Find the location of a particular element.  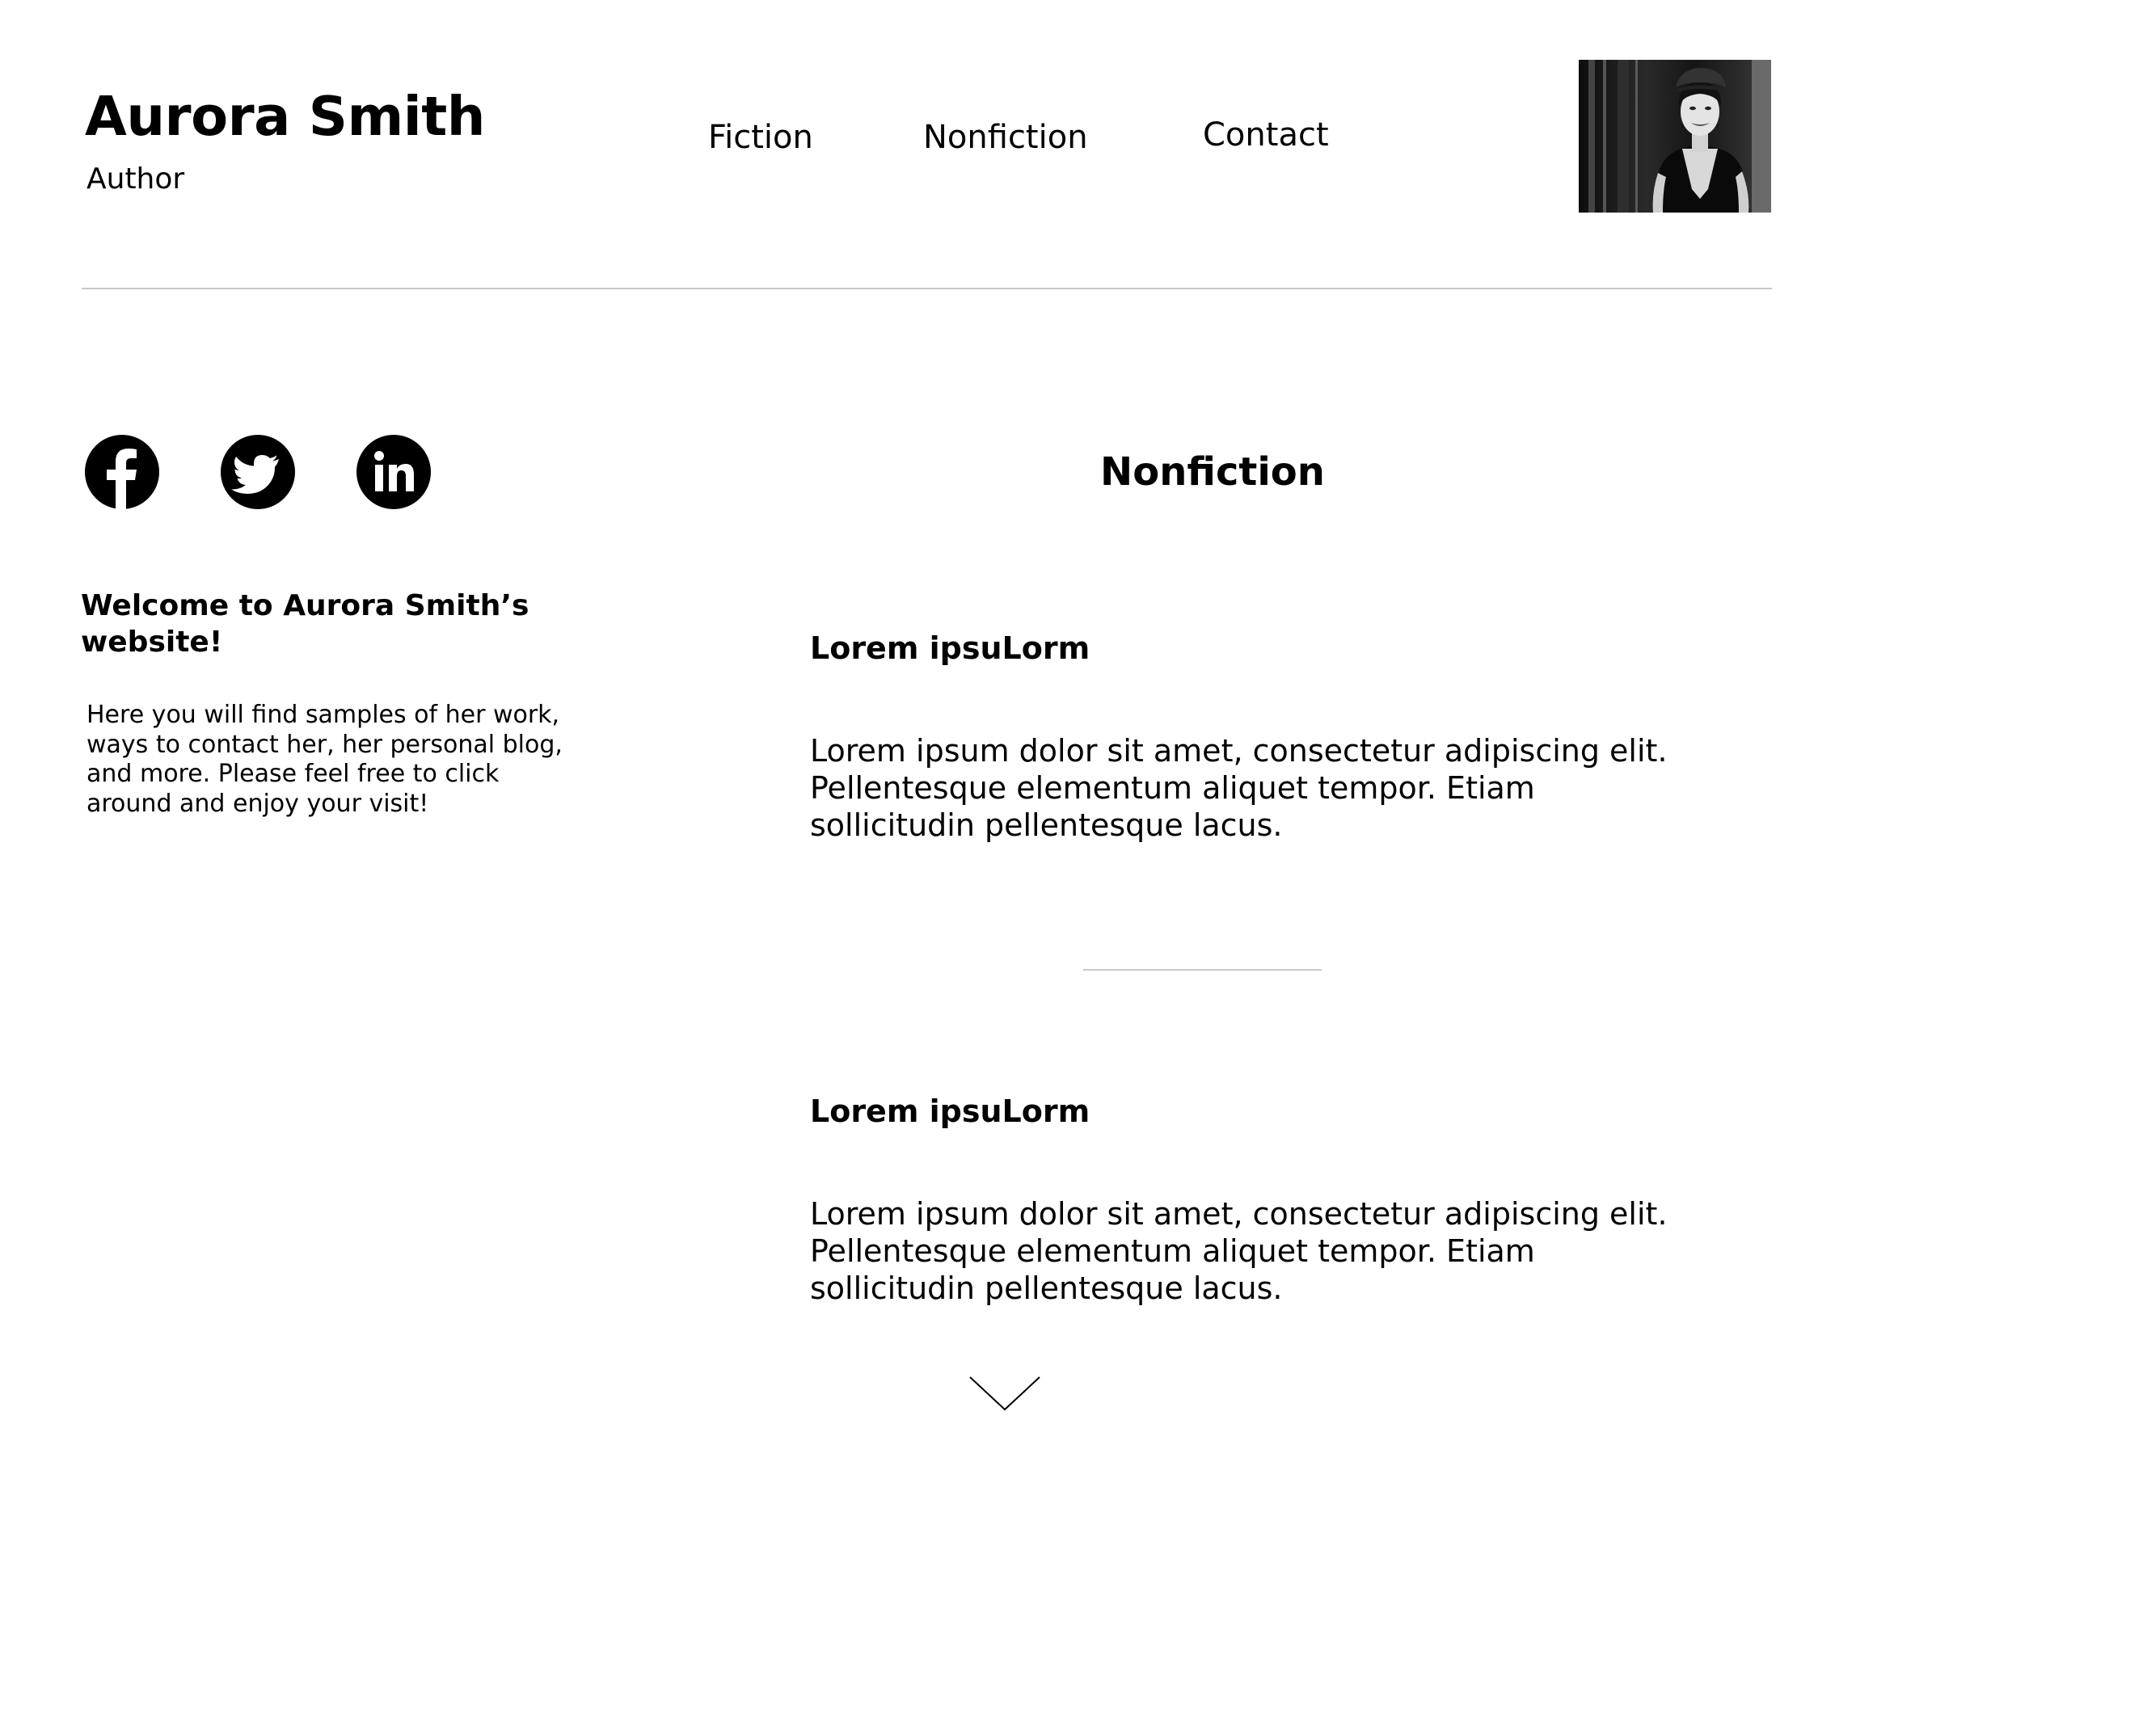

welcome-title: Welcome to Aurora Smith’s website! is located at coordinates (305, 624).